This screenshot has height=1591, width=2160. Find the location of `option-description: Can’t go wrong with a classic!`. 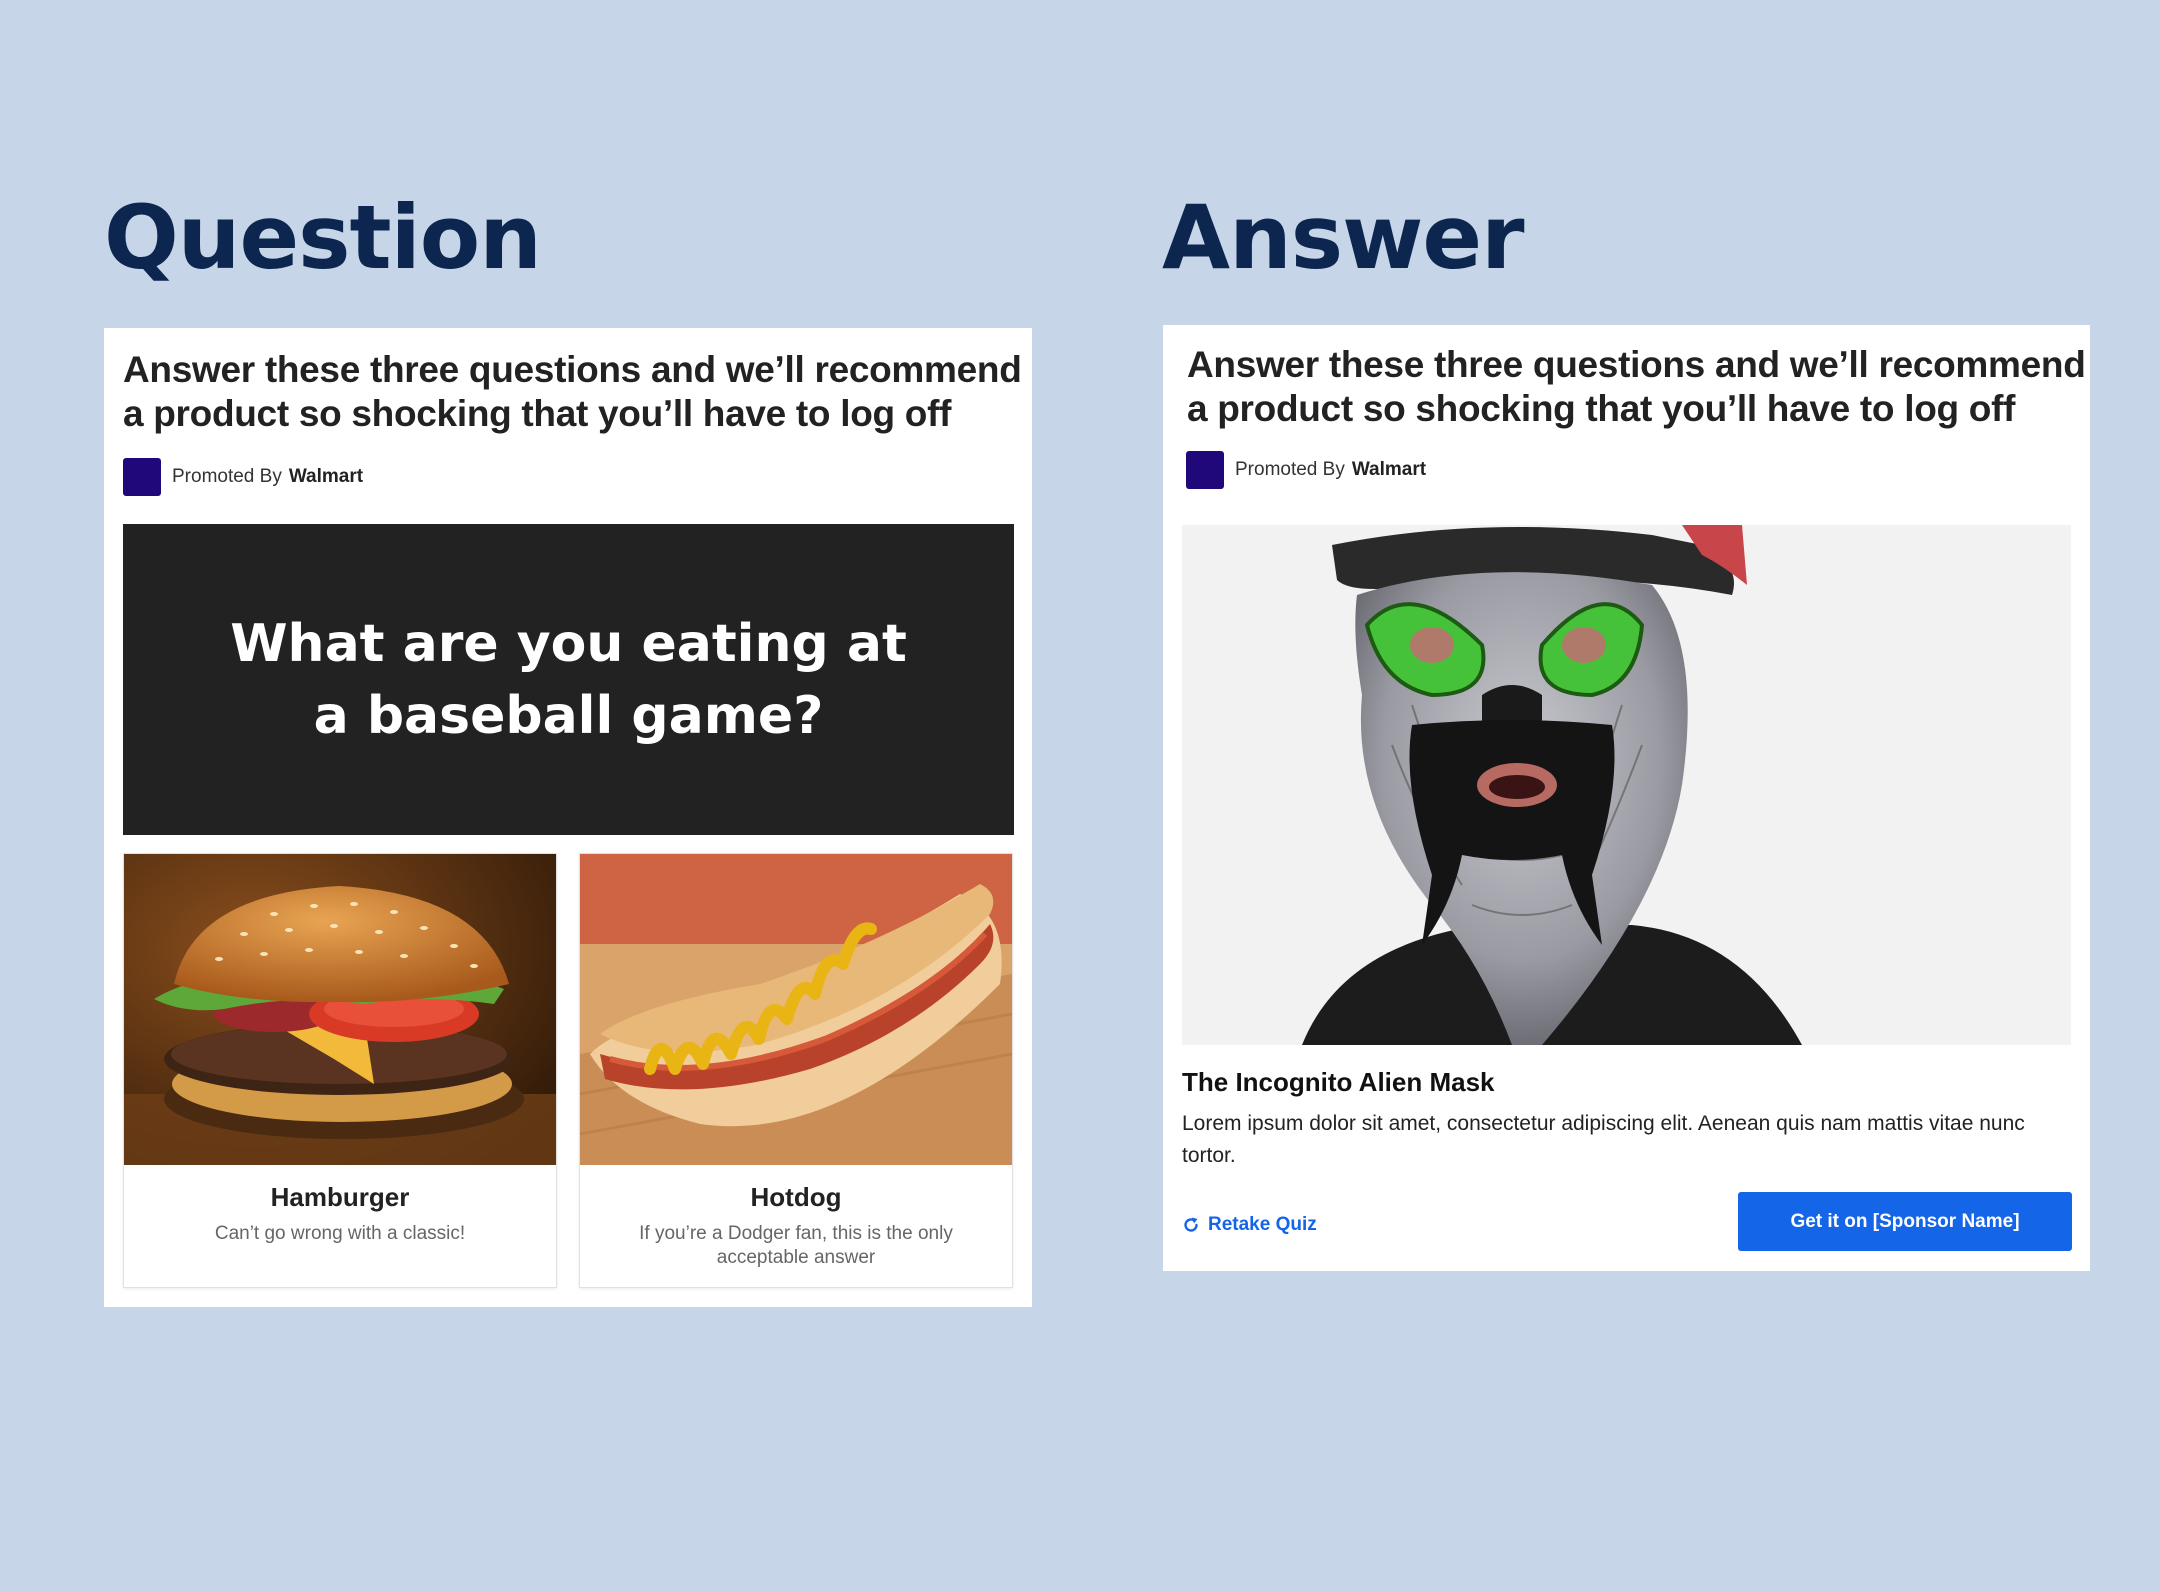

option-description: Can’t go wrong with a classic! is located at coordinates (340, 1233).